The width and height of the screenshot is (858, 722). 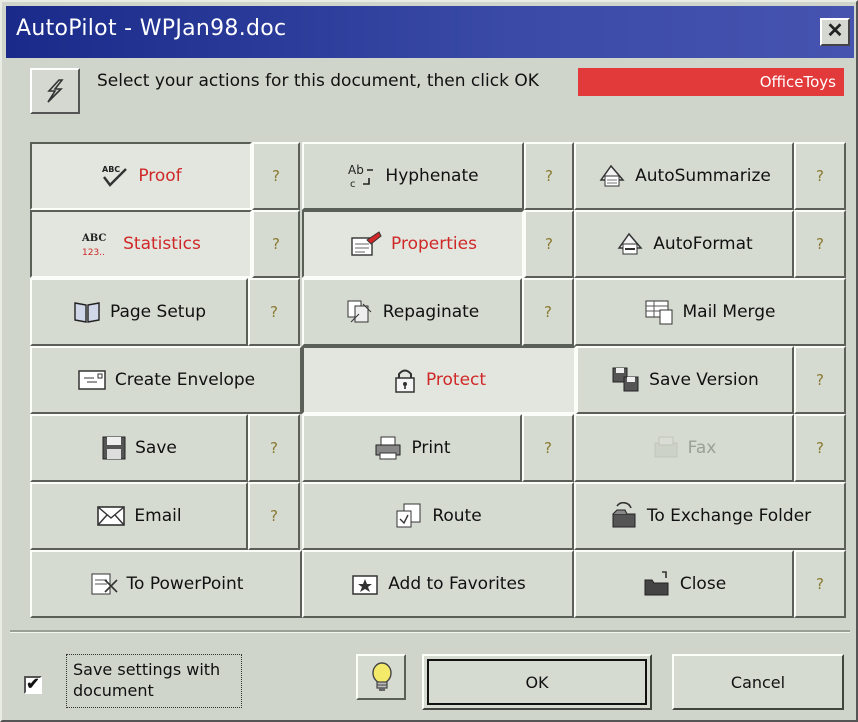 I want to click on protect-label: Protect, so click(x=456, y=380).